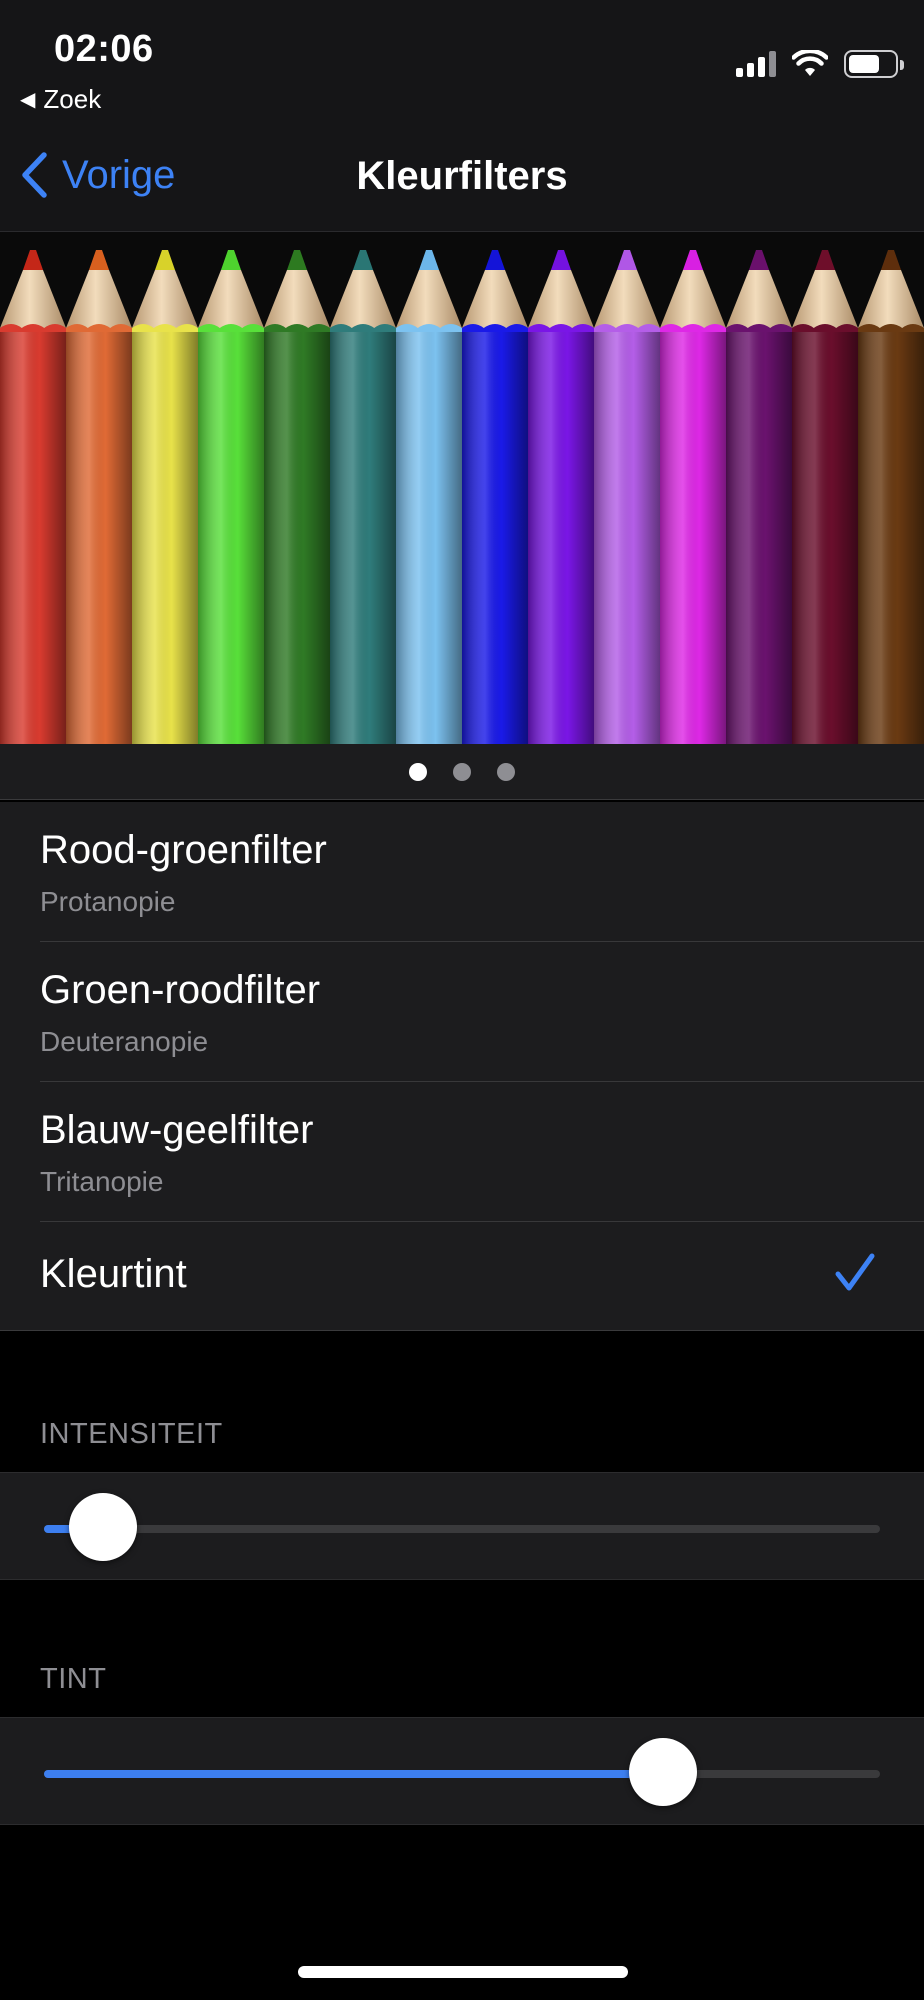  Describe the element at coordinates (463, 1972) in the screenshot. I see `home-indicator` at that location.